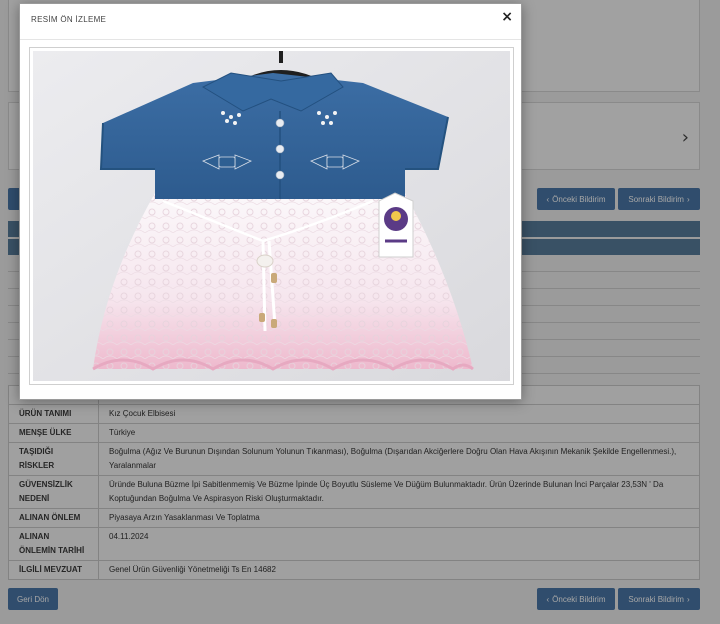  Describe the element at coordinates (69, 19) in the screenshot. I see `modal-title: RESİM ÖN İZLEME` at that location.